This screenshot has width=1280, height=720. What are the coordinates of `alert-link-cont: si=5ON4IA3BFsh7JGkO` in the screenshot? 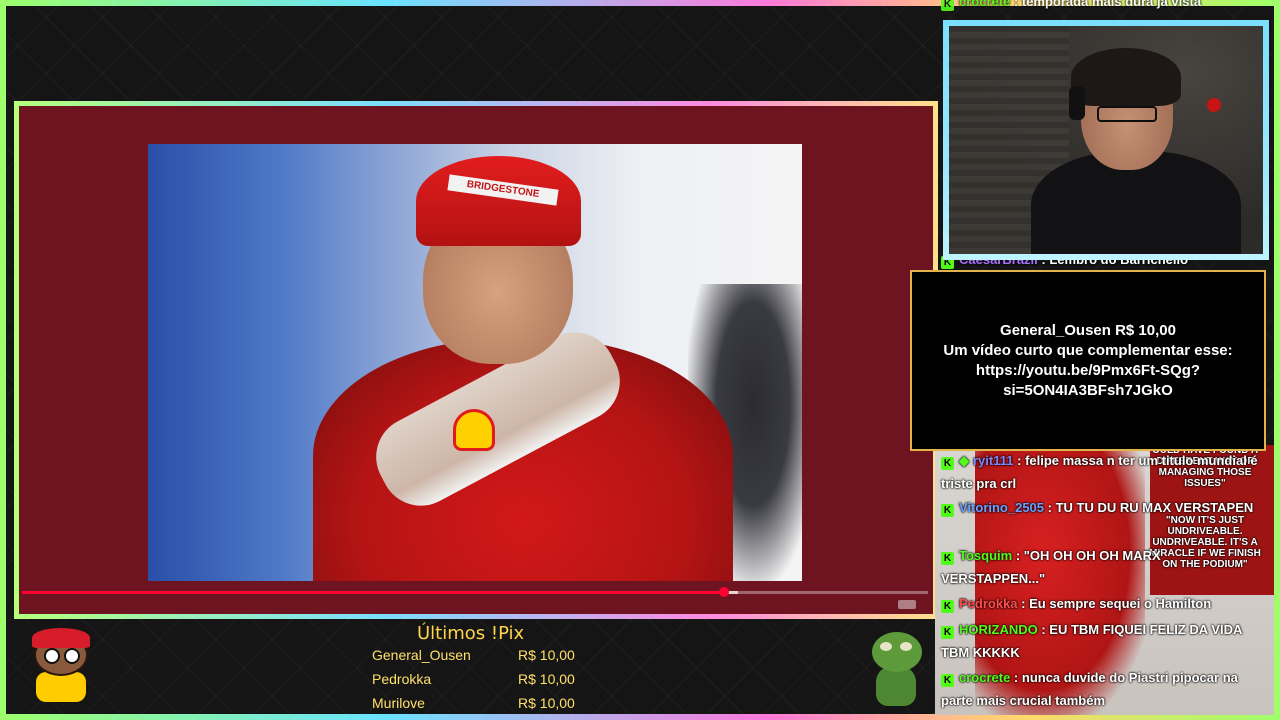 It's located at (1088, 391).